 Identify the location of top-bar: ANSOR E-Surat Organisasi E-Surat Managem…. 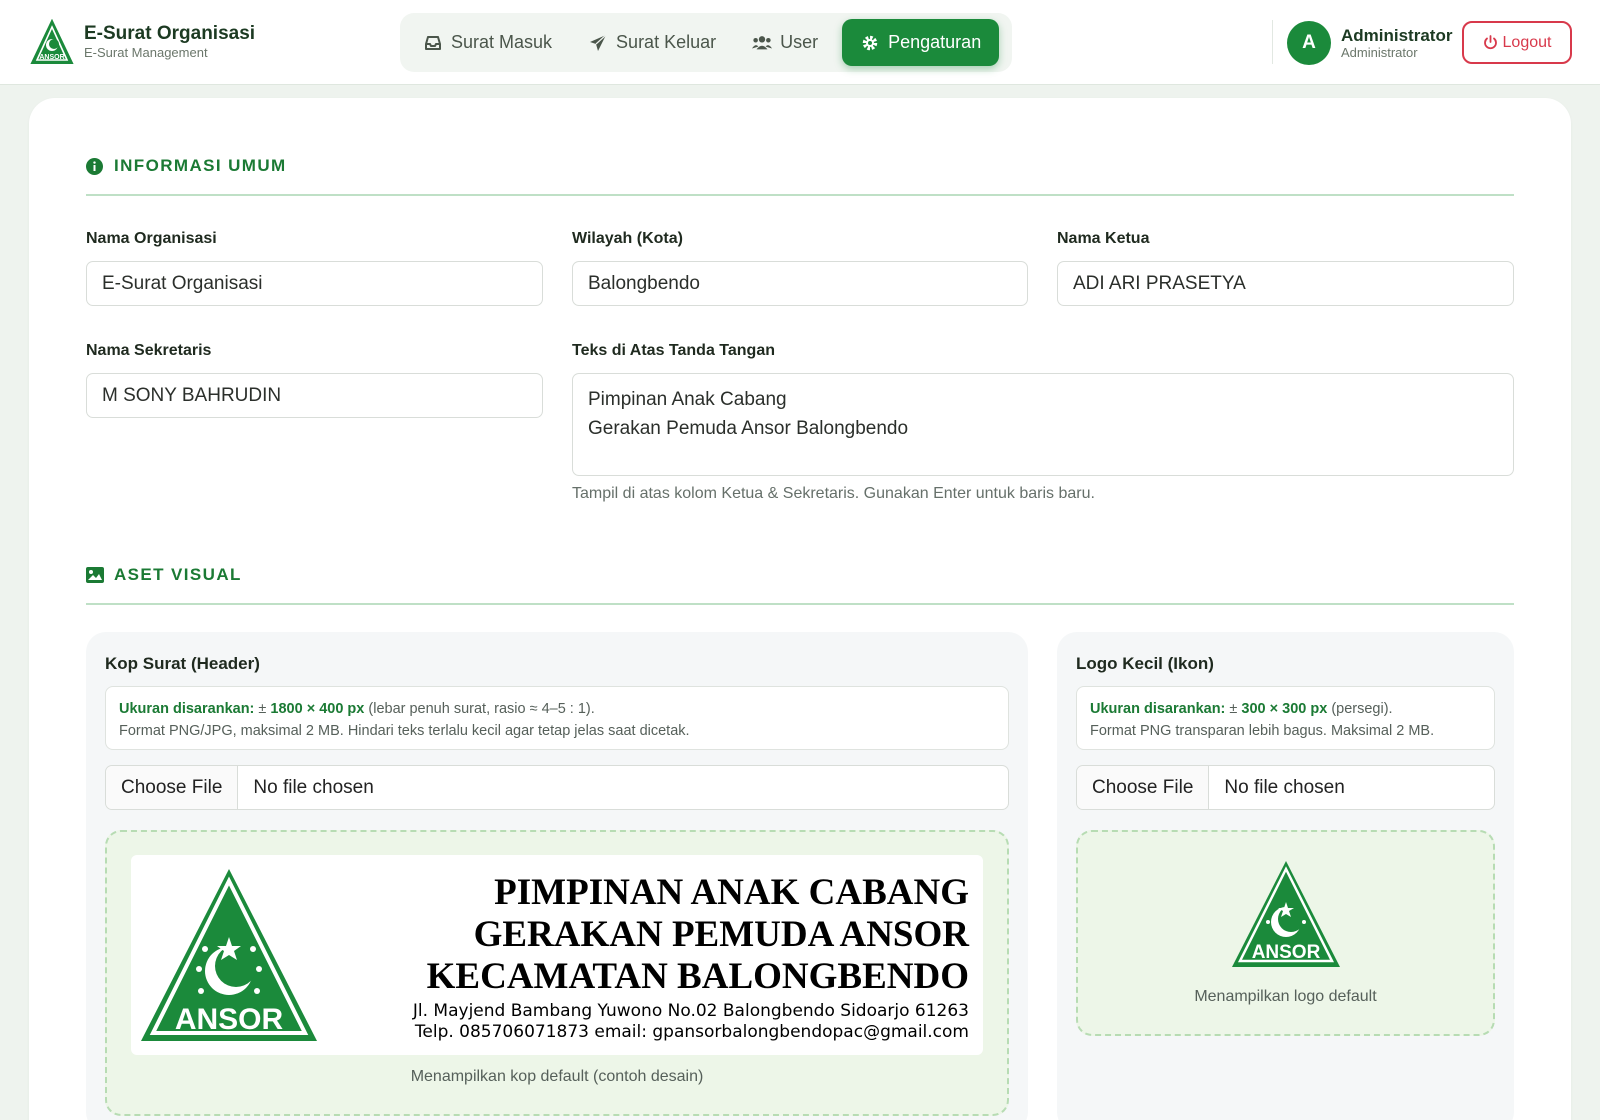
(800, 42).